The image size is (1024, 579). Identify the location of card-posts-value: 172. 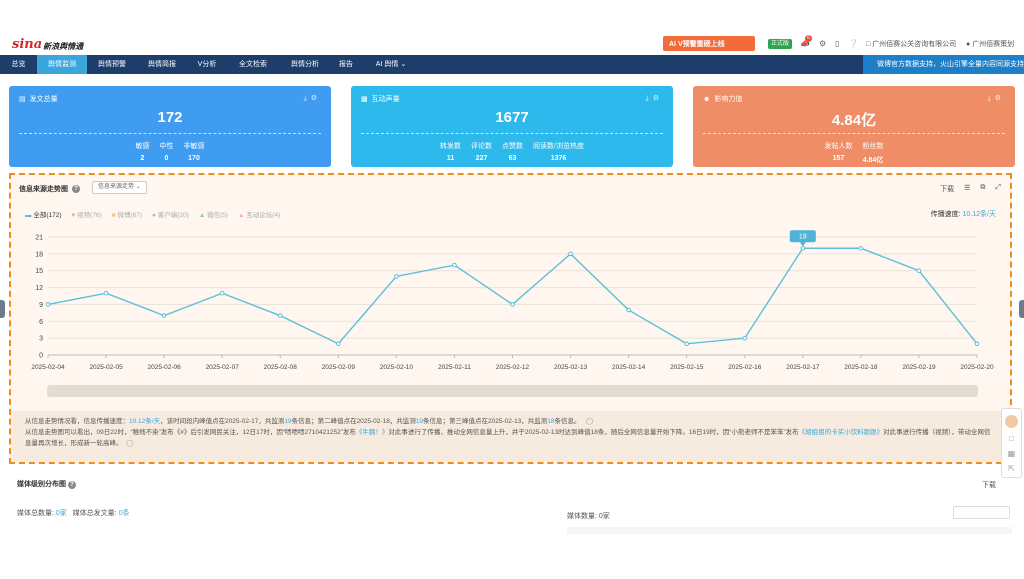
(170, 117).